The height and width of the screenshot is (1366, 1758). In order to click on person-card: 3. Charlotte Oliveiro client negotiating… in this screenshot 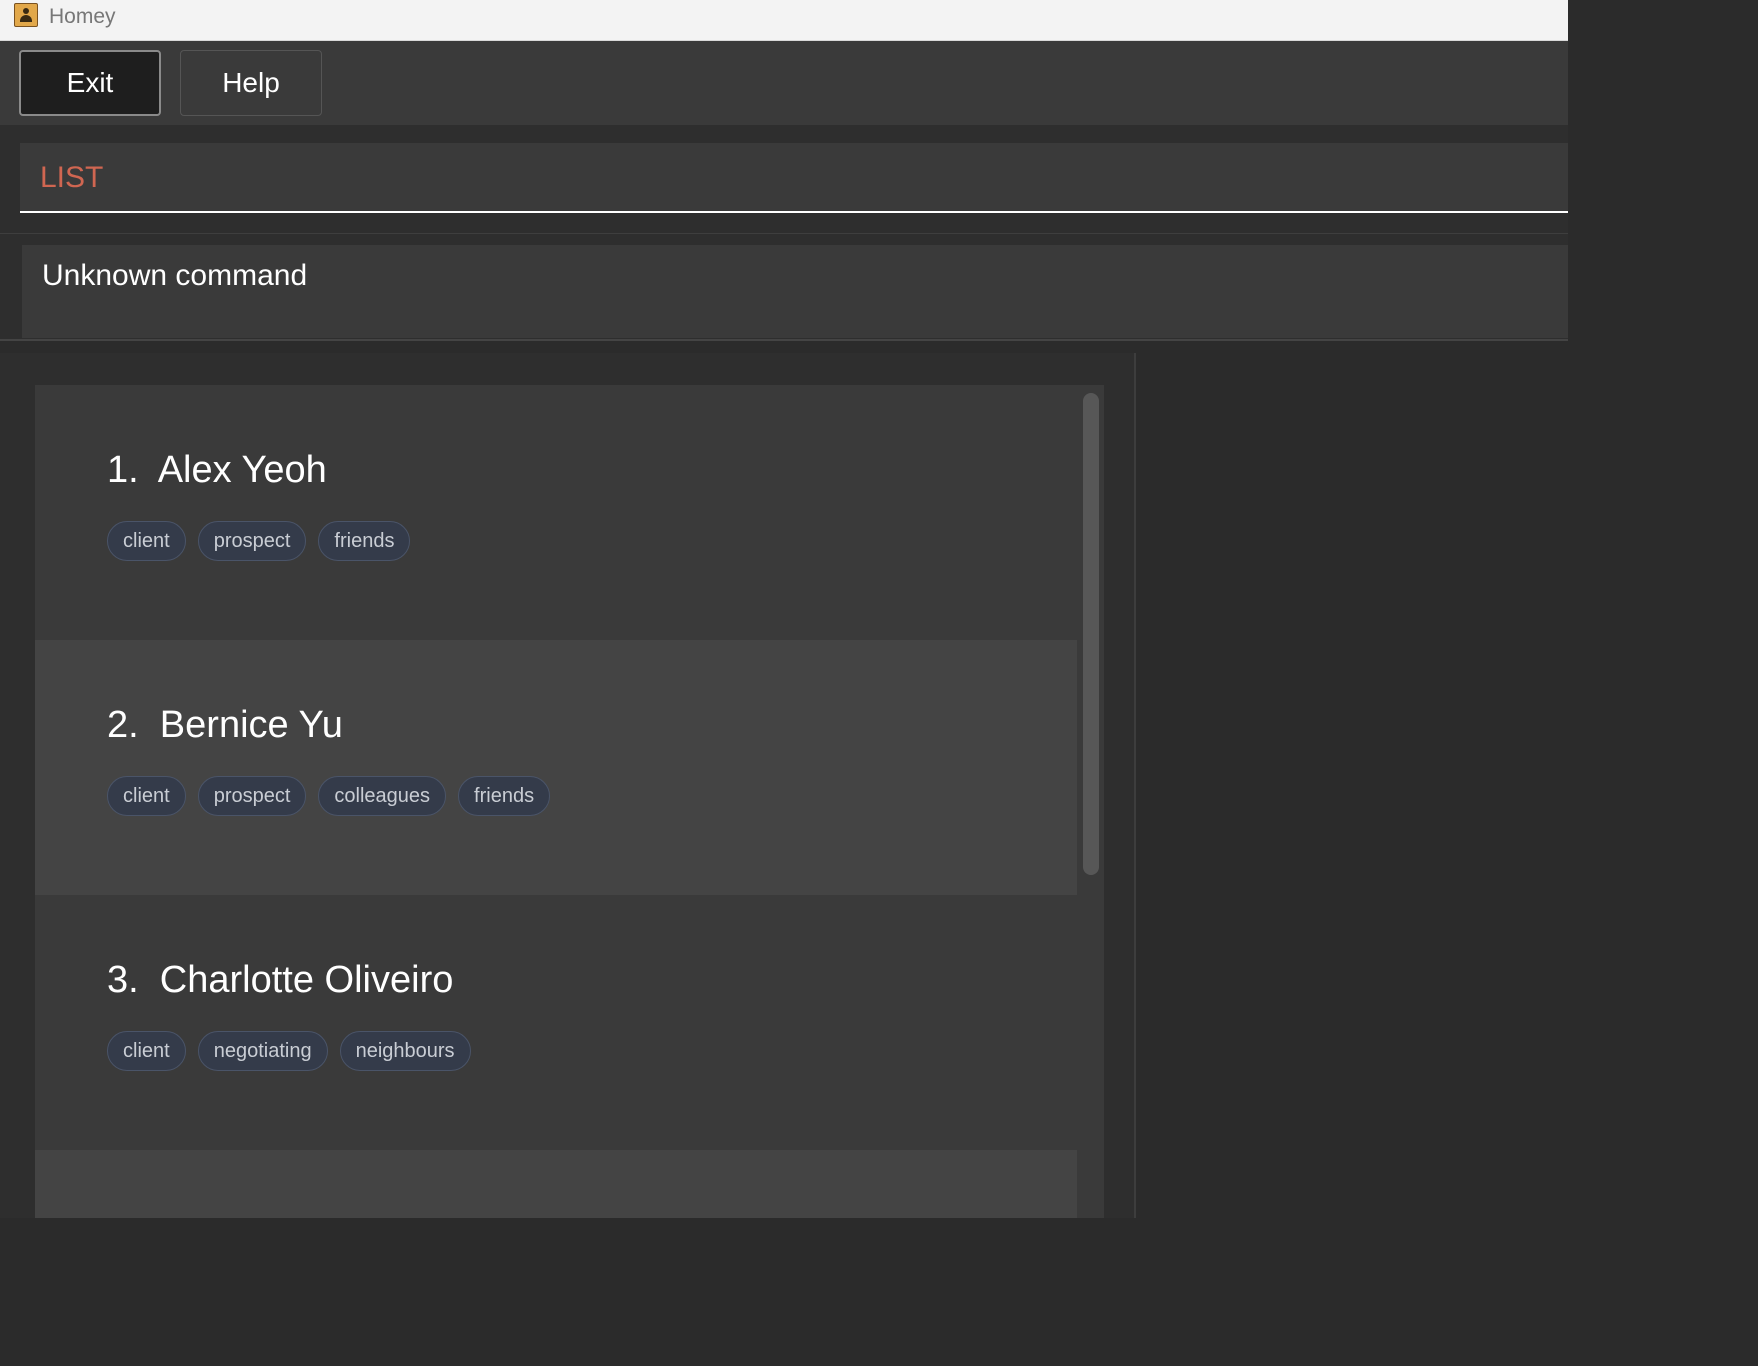, I will do `click(556, 1022)`.